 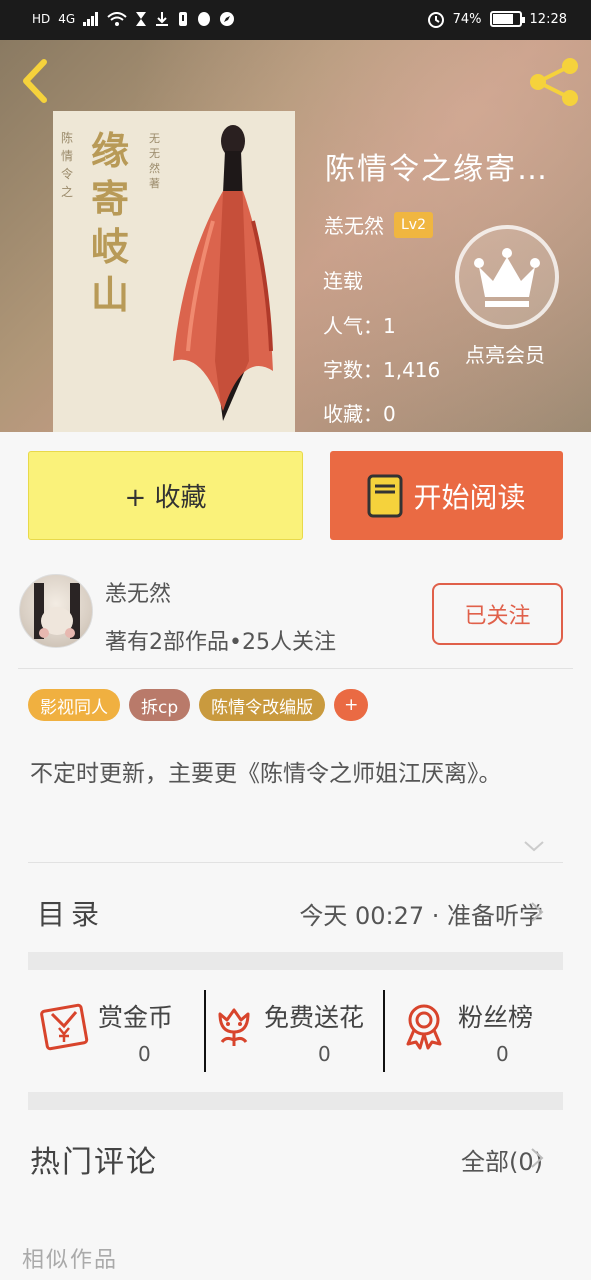 What do you see at coordinates (41, 19) in the screenshot?
I see `hd-icon: HD` at bounding box center [41, 19].